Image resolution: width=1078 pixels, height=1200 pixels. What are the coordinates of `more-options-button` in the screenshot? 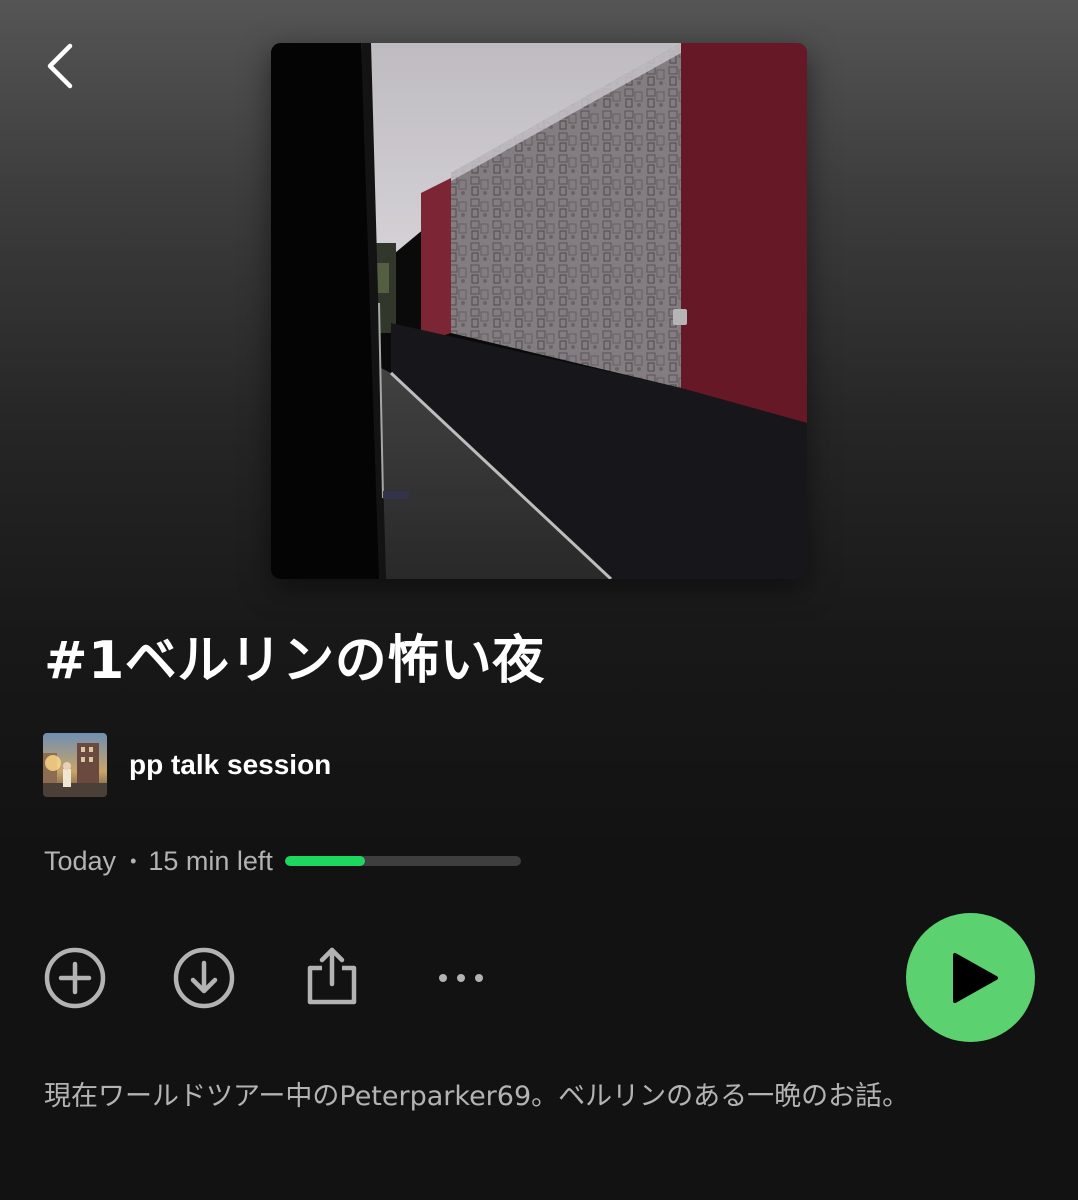 It's located at (461, 978).